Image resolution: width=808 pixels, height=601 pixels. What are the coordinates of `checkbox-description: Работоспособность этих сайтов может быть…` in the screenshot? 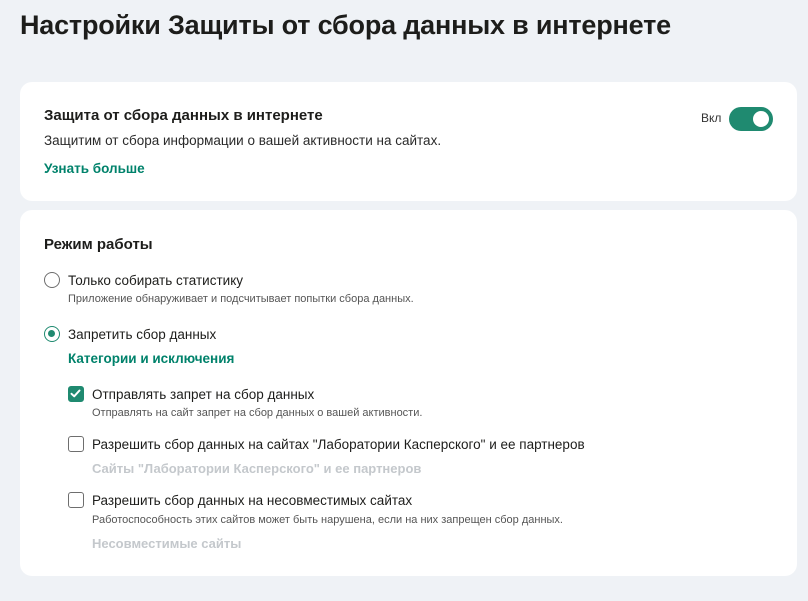 It's located at (327, 520).